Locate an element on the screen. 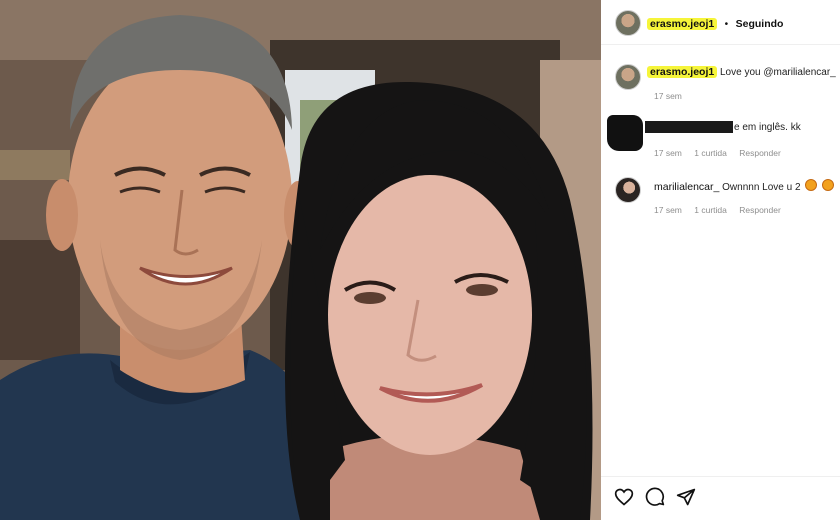 Image resolution: width=840 pixels, height=520 pixels. comment-body: erasmo.jeoj1 Love you @marilialencar_ is located at coordinates (741, 72).